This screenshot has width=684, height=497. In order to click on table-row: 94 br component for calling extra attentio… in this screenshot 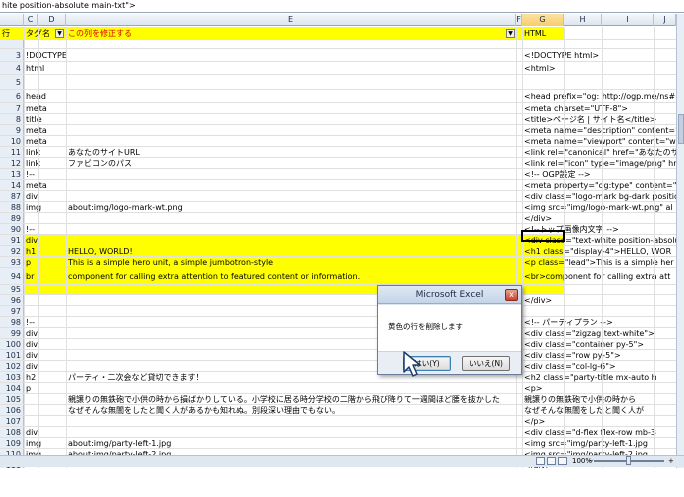, I will do `click(338, 276)`.